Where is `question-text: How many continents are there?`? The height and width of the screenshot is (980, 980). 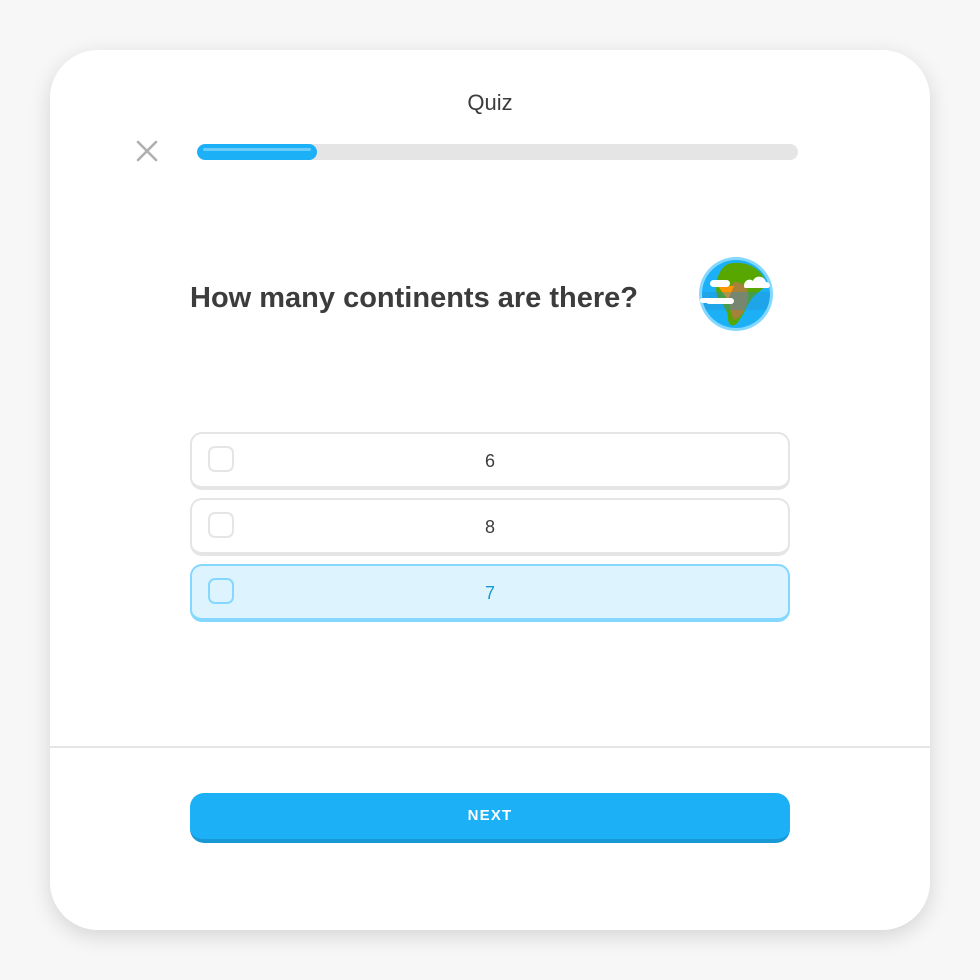
question-text: How many continents are there? is located at coordinates (414, 298).